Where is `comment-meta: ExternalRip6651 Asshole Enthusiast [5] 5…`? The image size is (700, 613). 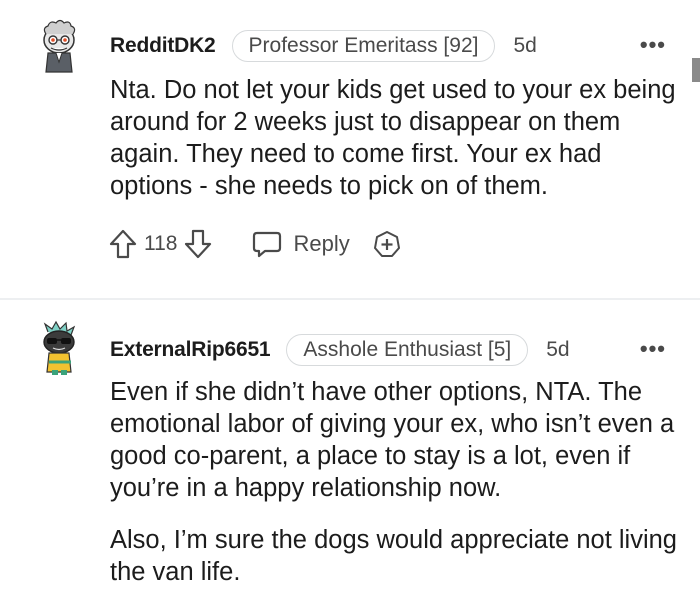 comment-meta: ExternalRip6651 Asshole Enthusiast [5] 5… is located at coordinates (340, 350).